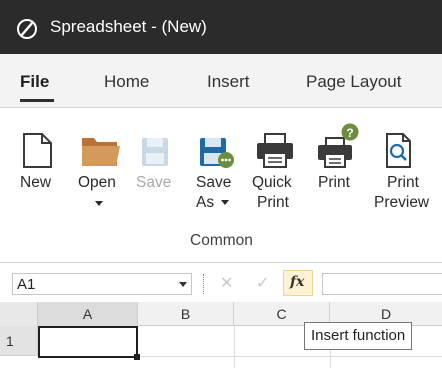 This screenshot has height=368, width=442. I want to click on fx-icon: fx, so click(297, 282).